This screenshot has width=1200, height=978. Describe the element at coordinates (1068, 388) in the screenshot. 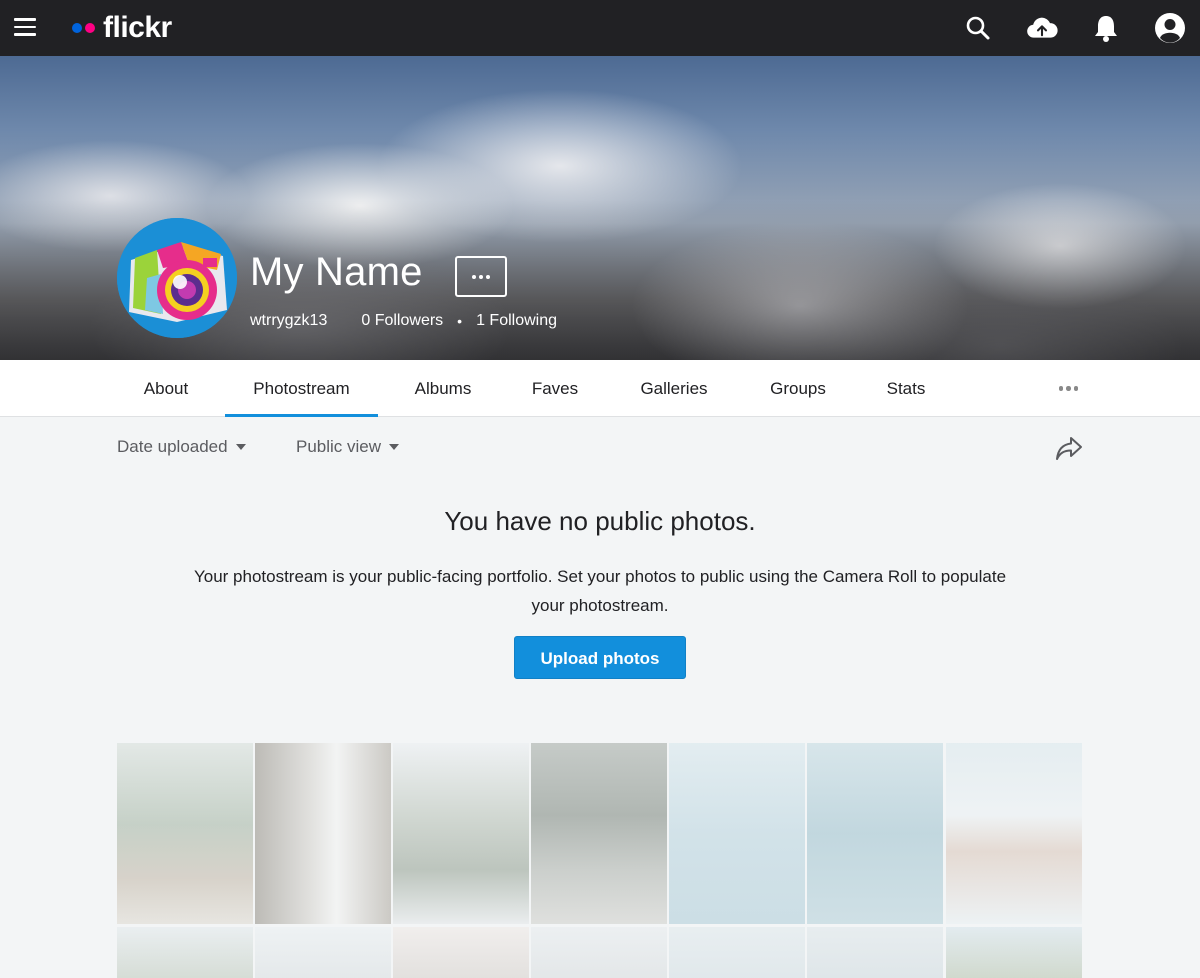

I see `tabs-more-icon` at that location.